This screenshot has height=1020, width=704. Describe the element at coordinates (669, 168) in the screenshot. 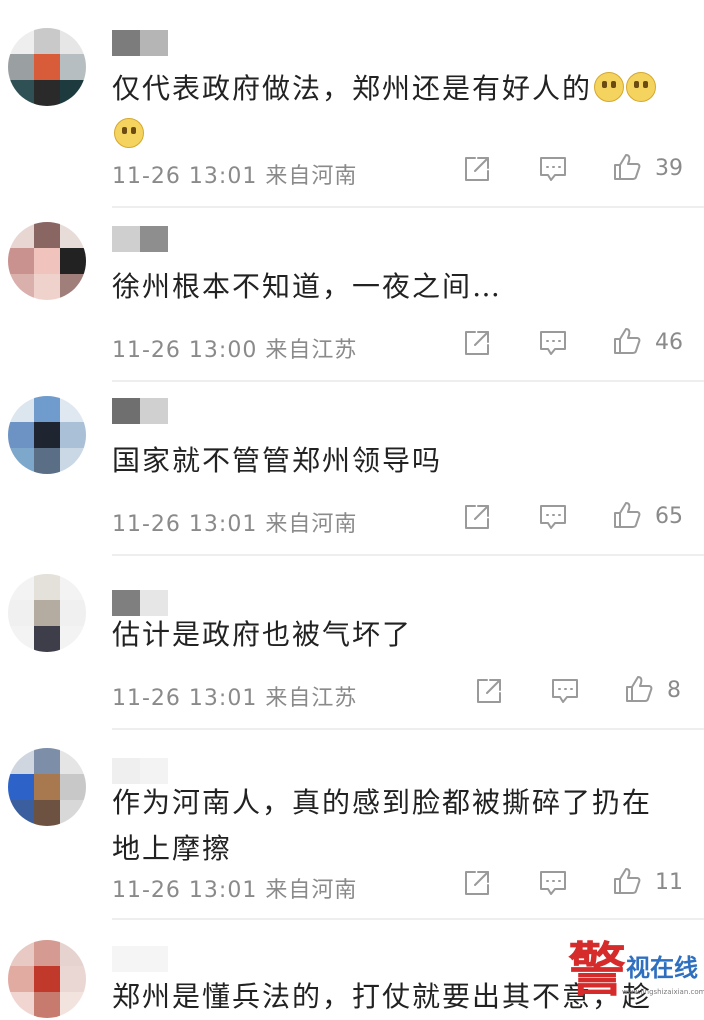

I see `like-count: 39` at that location.